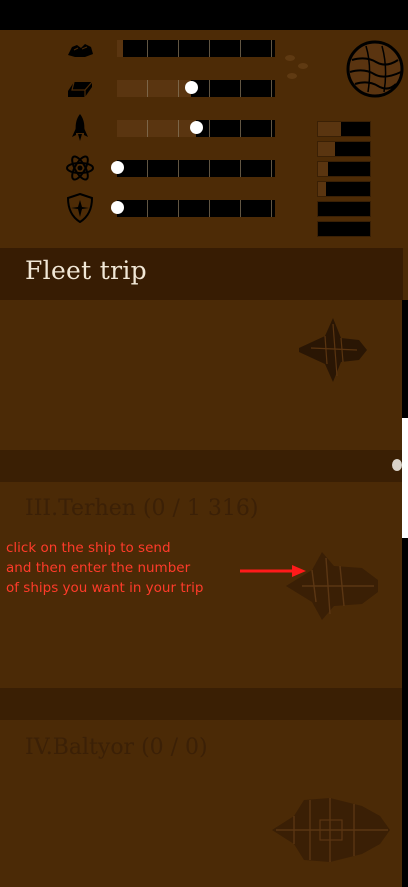 This screenshot has height=887, width=408. Describe the element at coordinates (142, 508) in the screenshot. I see `planet-label: III.Terhen (0 / 1 316)` at that location.